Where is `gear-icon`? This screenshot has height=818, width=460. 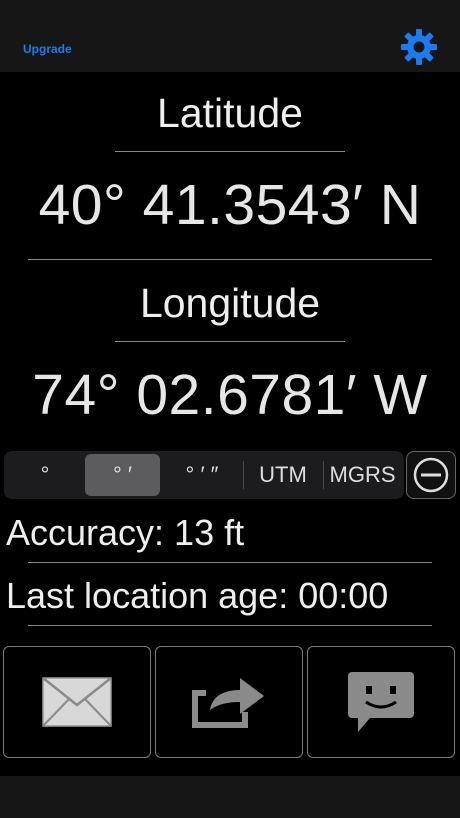 gear-icon is located at coordinates (419, 47).